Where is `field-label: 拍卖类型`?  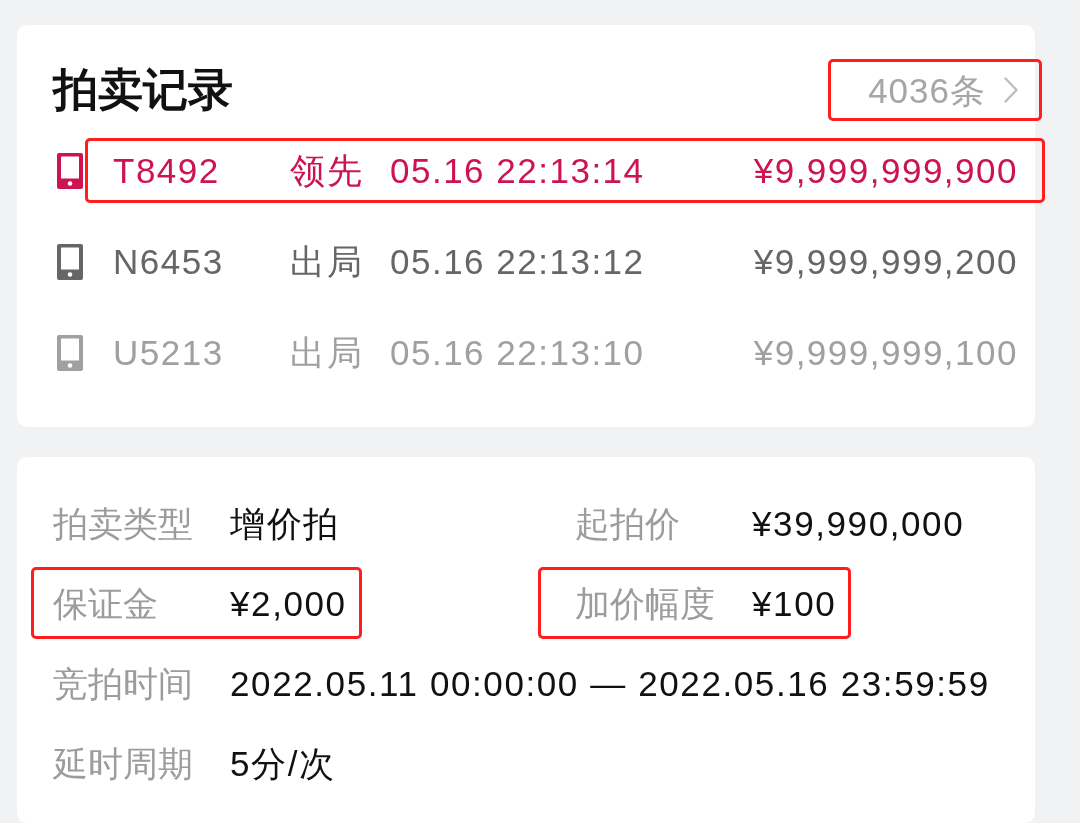
field-label: 拍卖类型 is located at coordinates (123, 523).